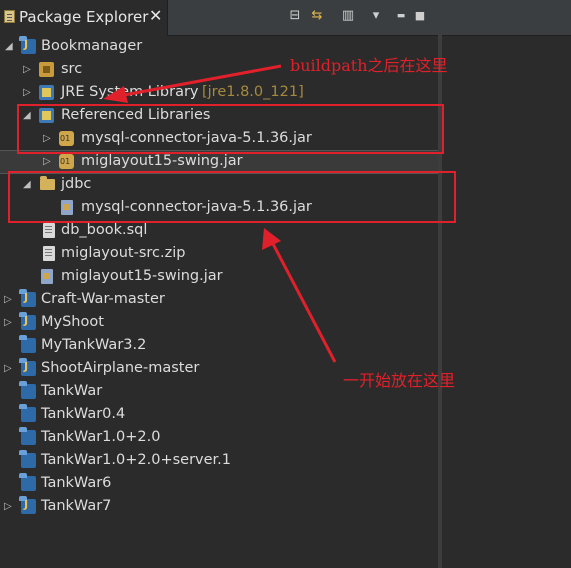  Describe the element at coordinates (303, 301) in the screenshot. I see `arrow-to-jdbc` at that location.